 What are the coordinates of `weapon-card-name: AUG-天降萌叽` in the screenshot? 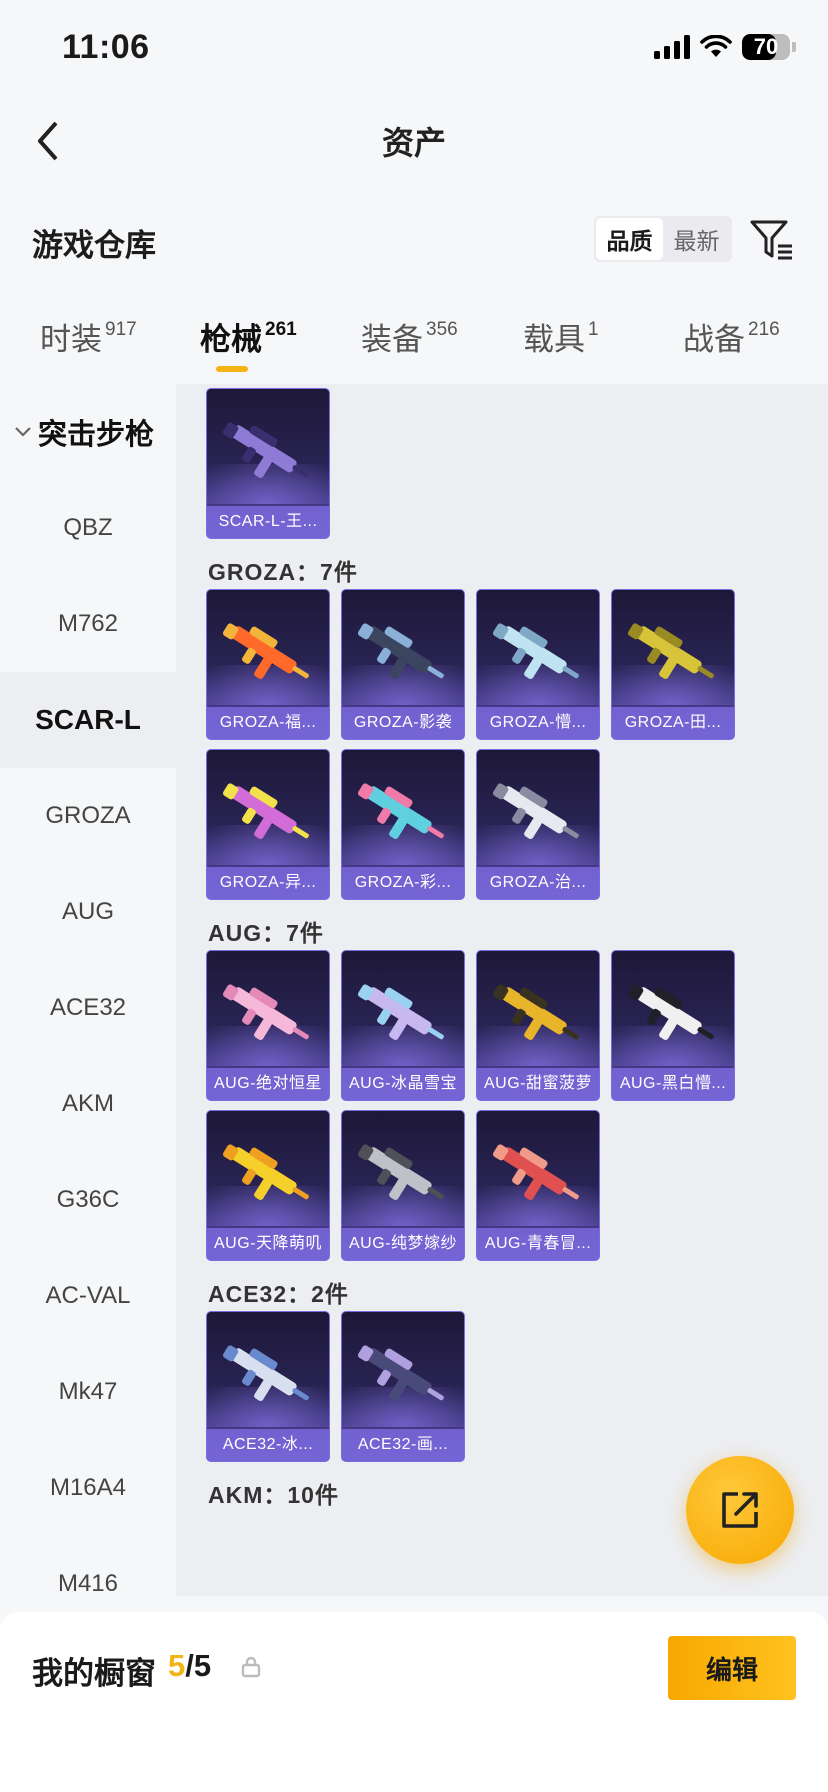 It's located at (268, 1244).